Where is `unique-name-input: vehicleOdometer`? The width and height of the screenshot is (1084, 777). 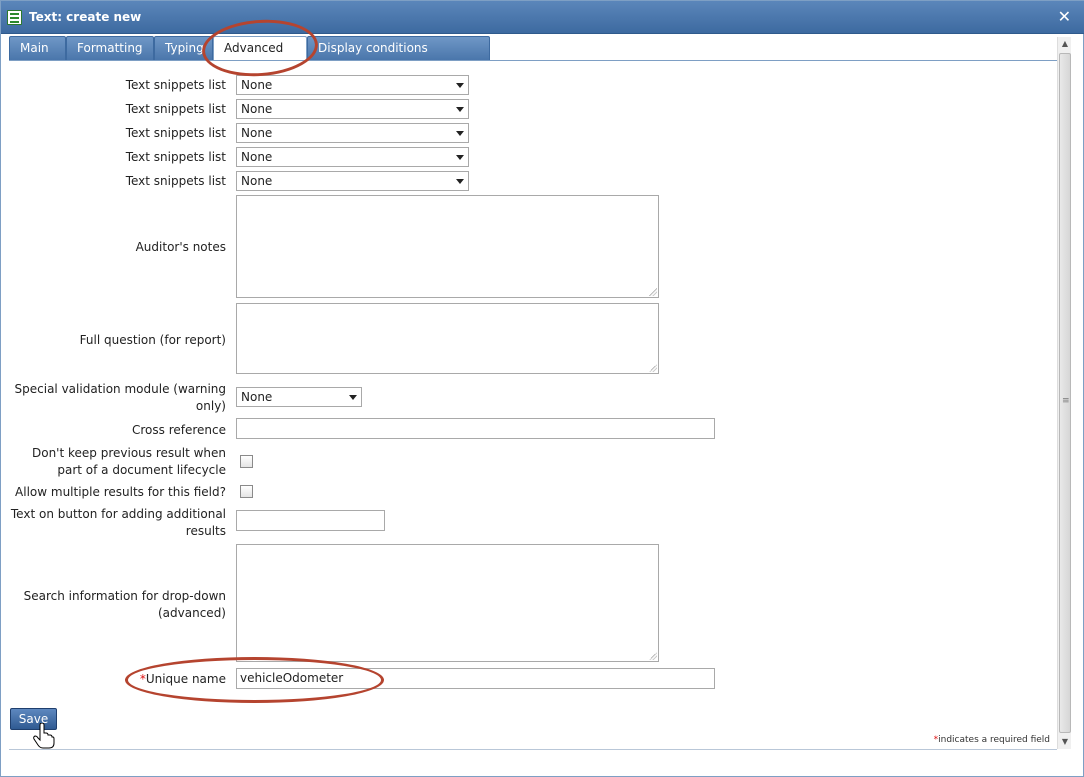
unique-name-input: vehicleOdometer is located at coordinates (475, 678).